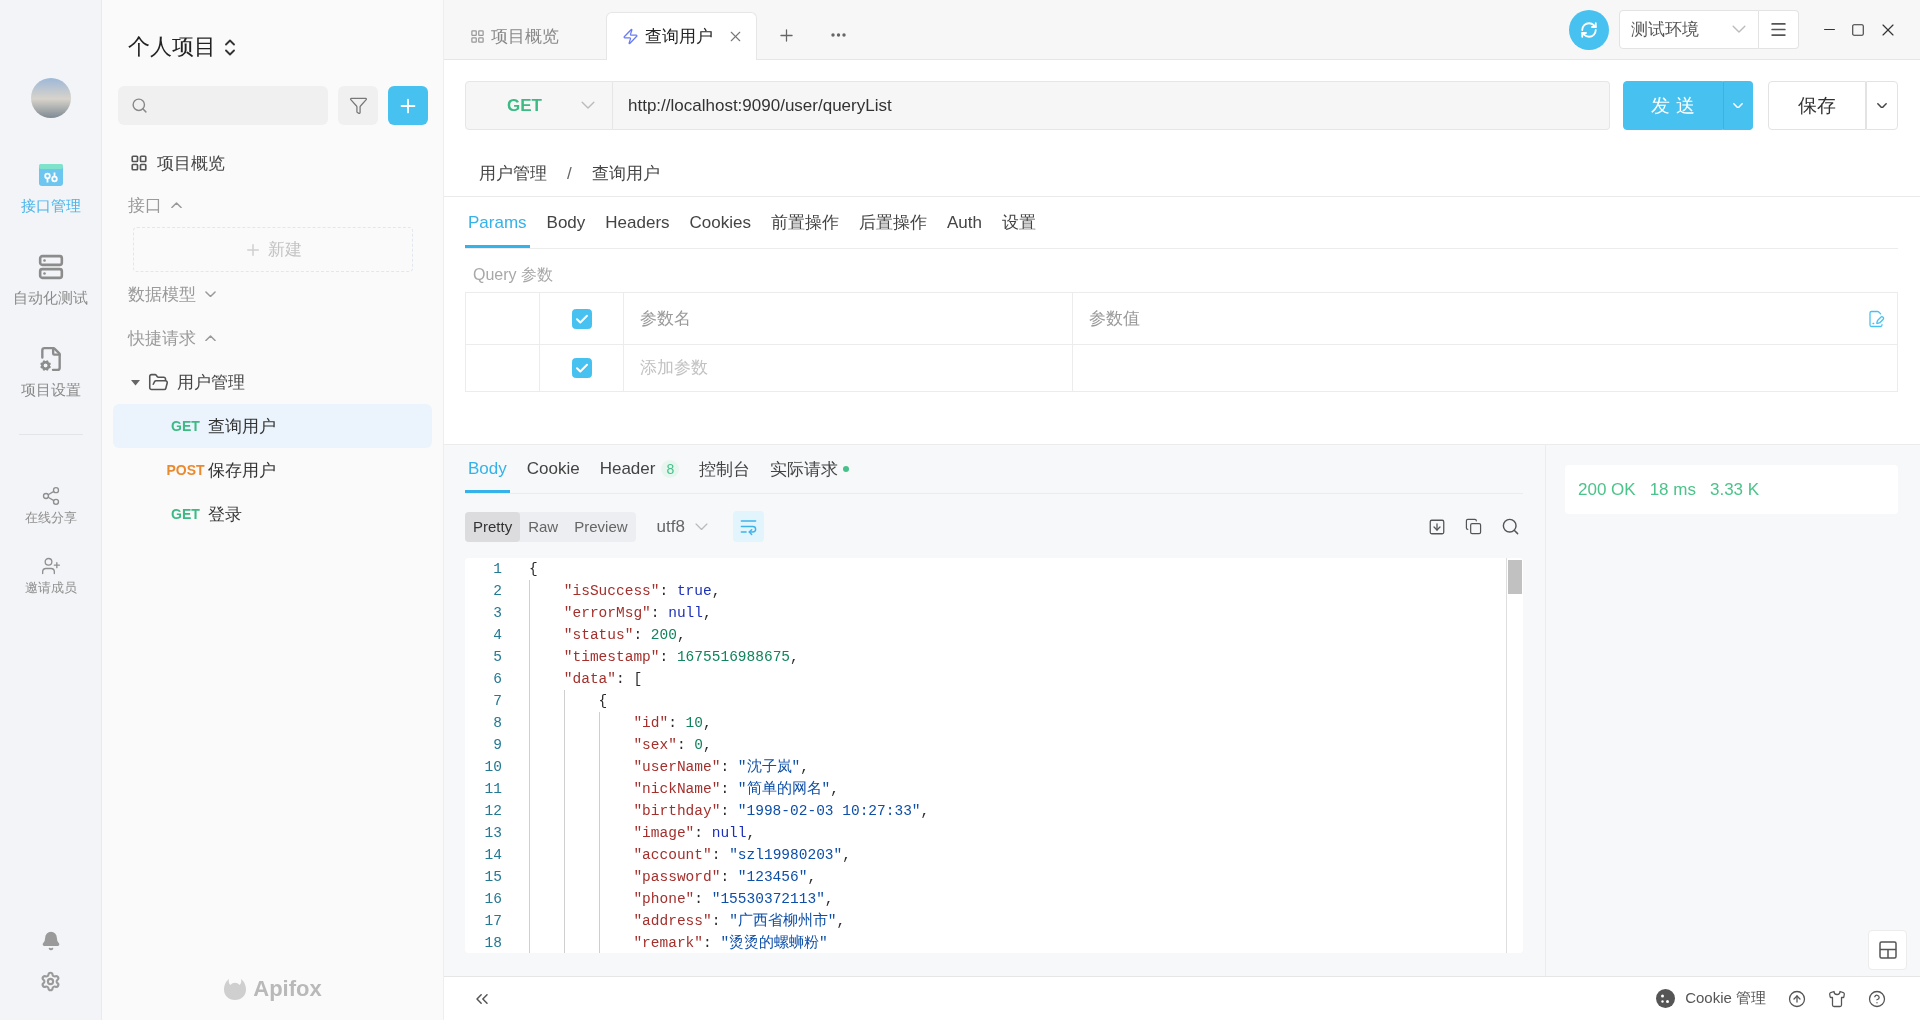 The width and height of the screenshot is (1920, 1020). Describe the element at coordinates (681, 657) in the screenshot. I see `code-line: "timestamp": 1675516988675,` at that location.